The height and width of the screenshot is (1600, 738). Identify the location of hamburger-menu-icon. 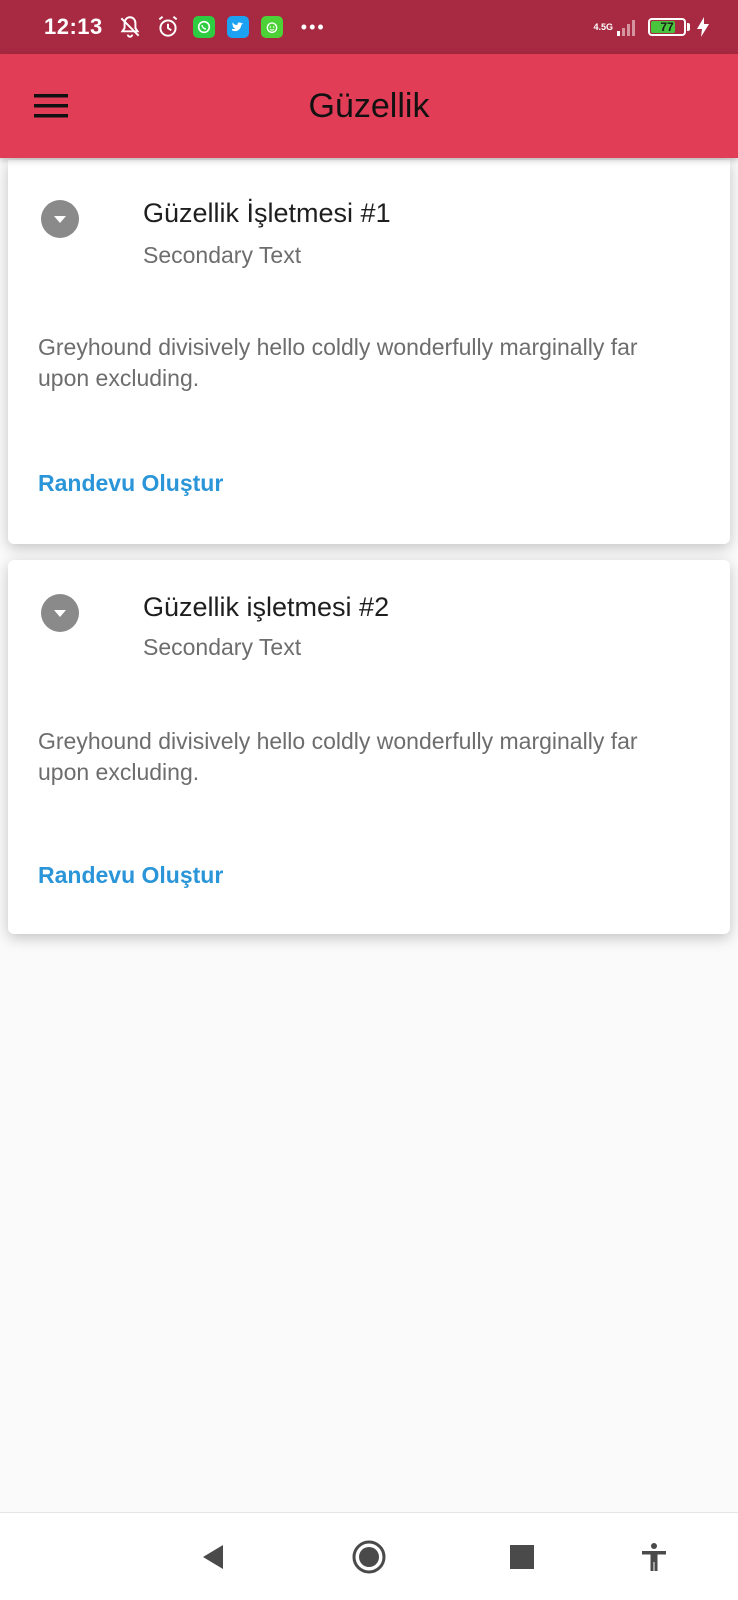
(52, 106).